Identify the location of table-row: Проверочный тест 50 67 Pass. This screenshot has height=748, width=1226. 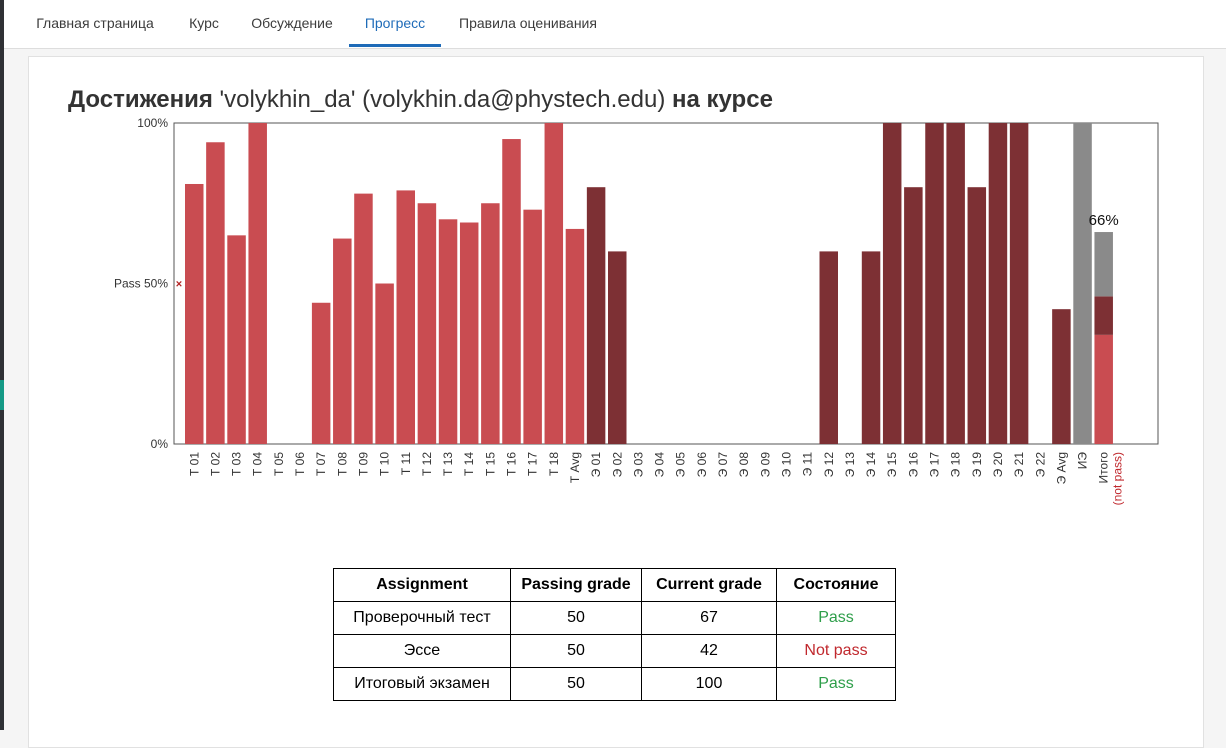
(614, 618).